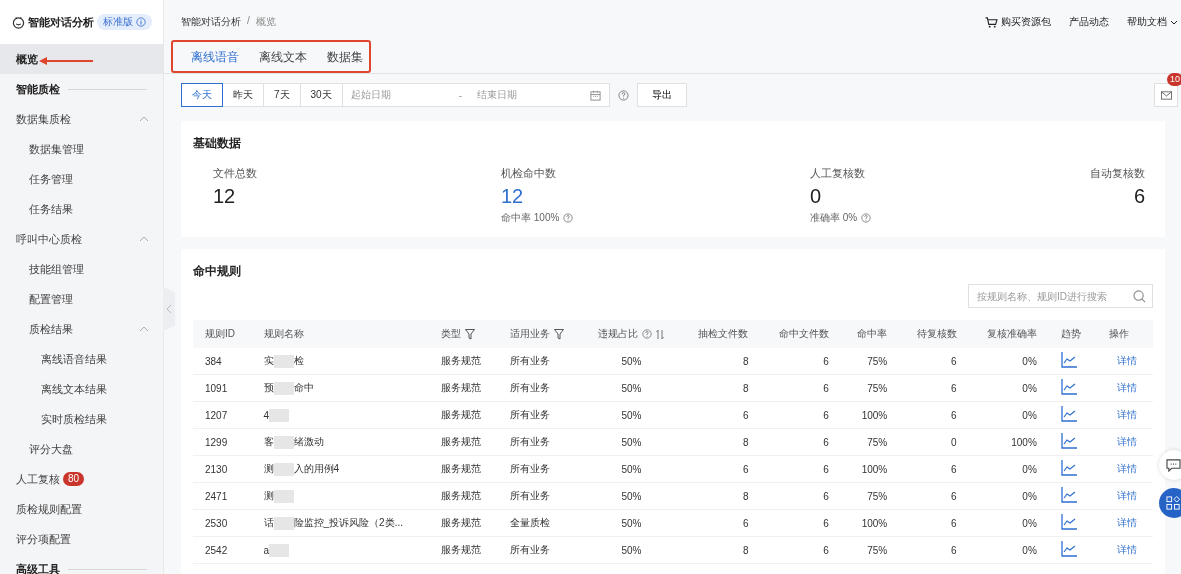 Image resolution: width=1181 pixels, height=574 pixels. What do you see at coordinates (222, 523) in the screenshot?
I see `table-cell: 2530` at bounding box center [222, 523].